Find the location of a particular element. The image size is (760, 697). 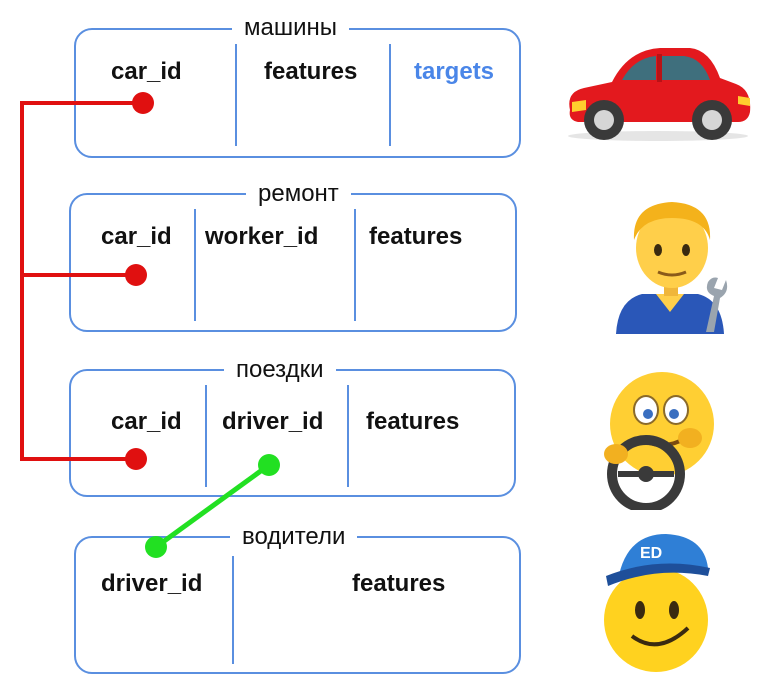

car-id-link is located at coordinates (87, 281).